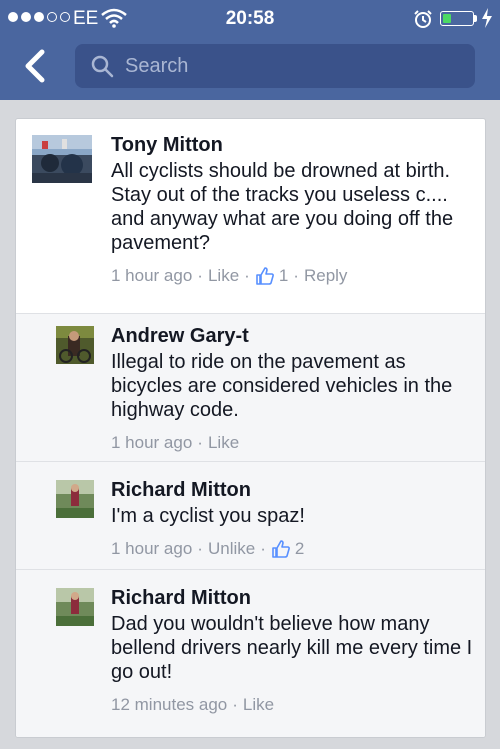  What do you see at coordinates (423, 19) in the screenshot?
I see `alarm-icon` at bounding box center [423, 19].